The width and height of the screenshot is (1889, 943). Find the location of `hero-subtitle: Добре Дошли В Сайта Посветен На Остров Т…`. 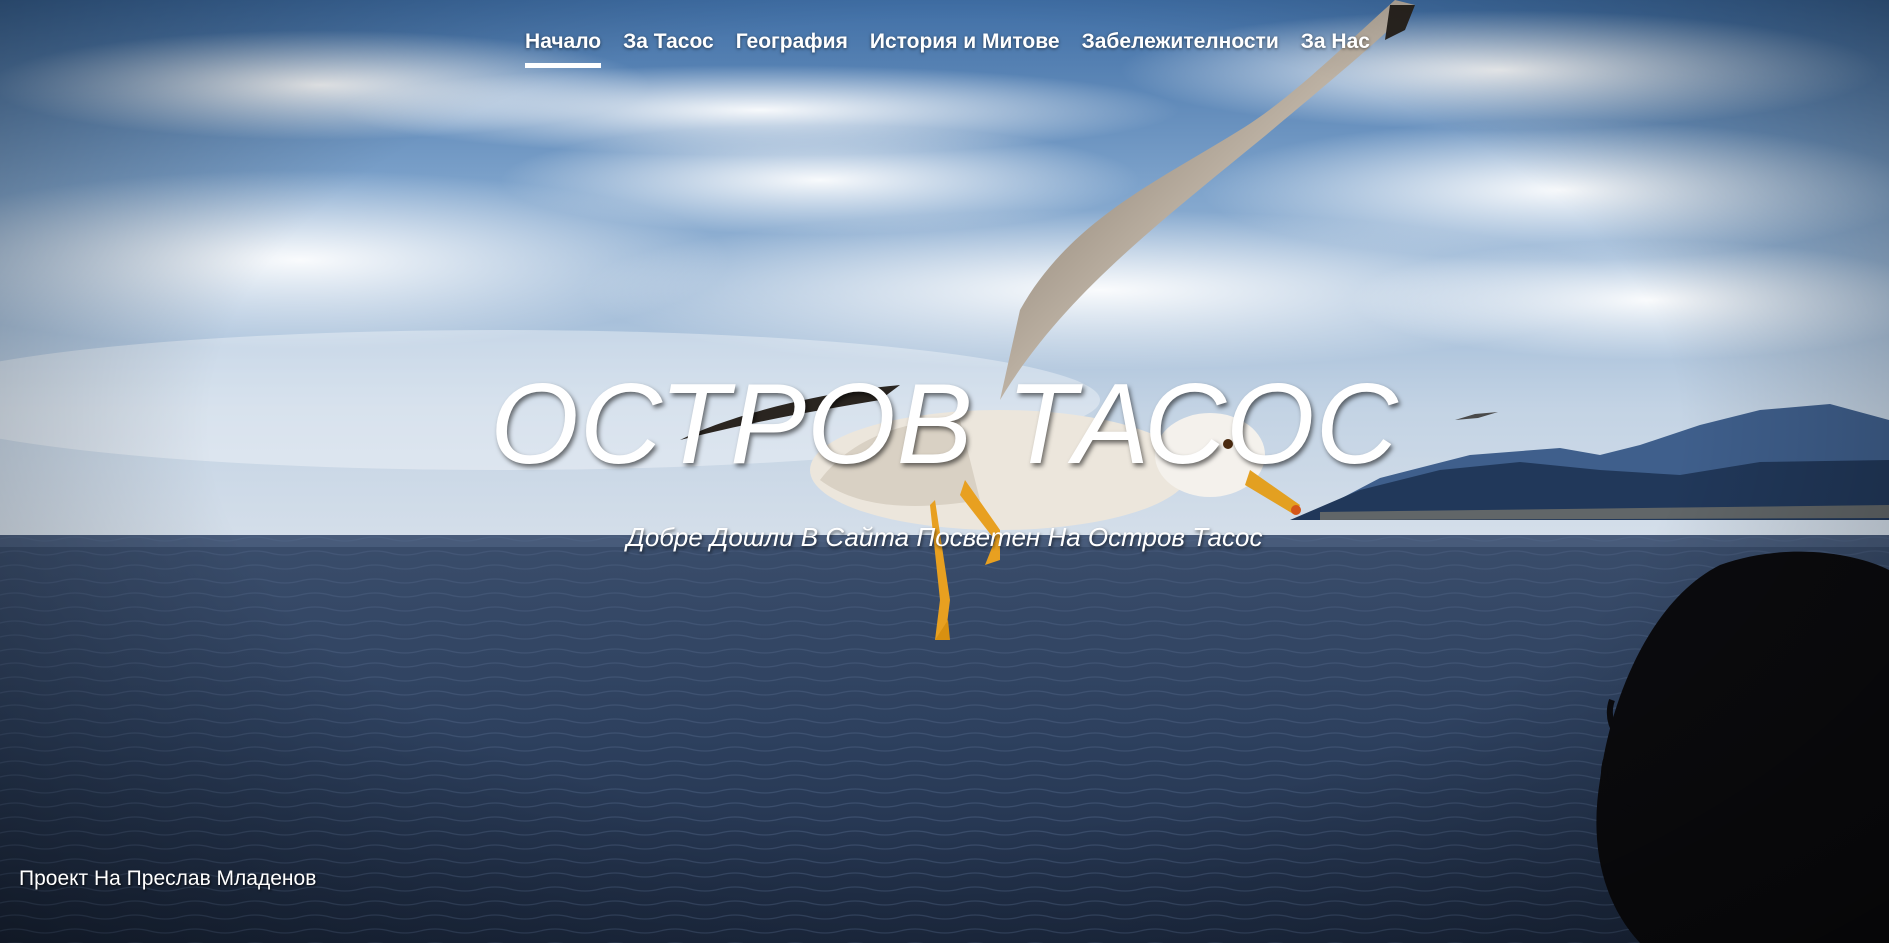

hero-subtitle: Добре Дошли В Сайта Посветен На Остров Т… is located at coordinates (944, 537).